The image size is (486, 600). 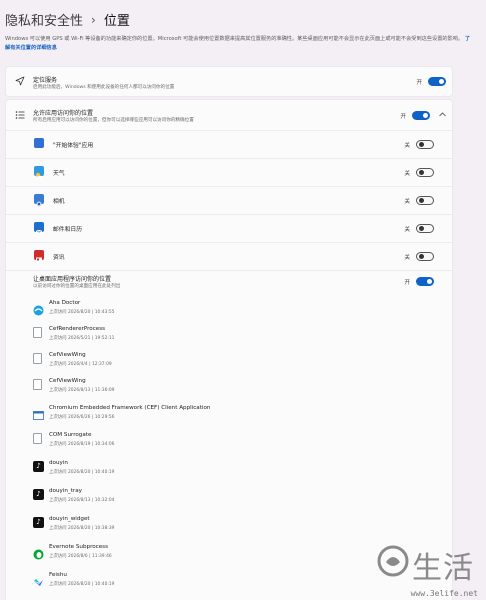 I want to click on camera-icon, so click(x=39, y=200).